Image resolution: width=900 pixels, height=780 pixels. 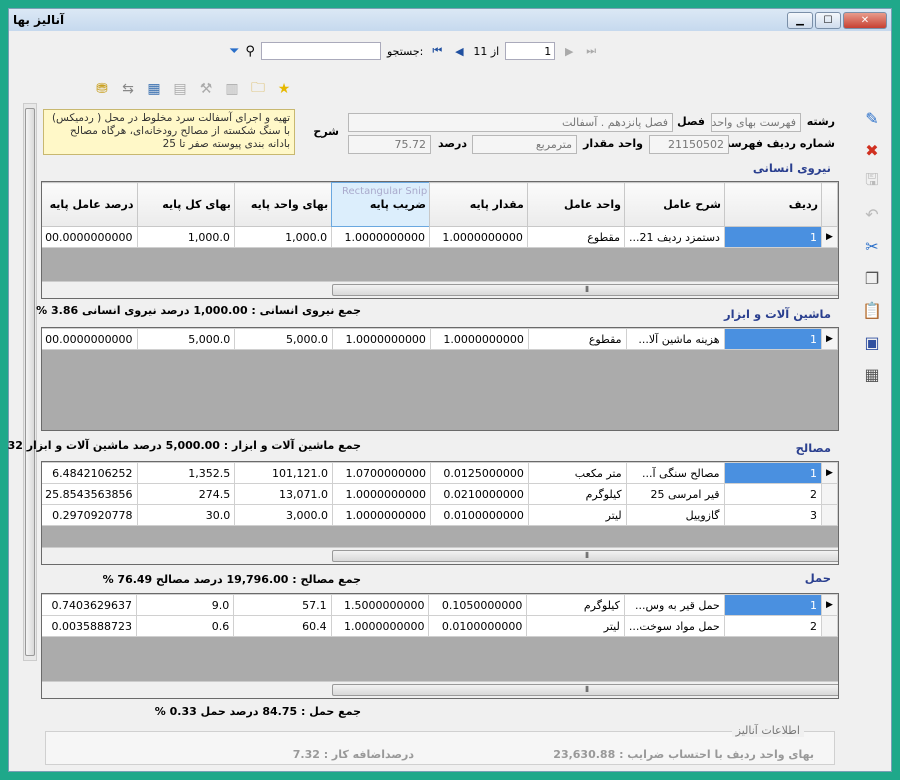 I want to click on cell-percent: 0.0035888723, so click(x=89, y=626).